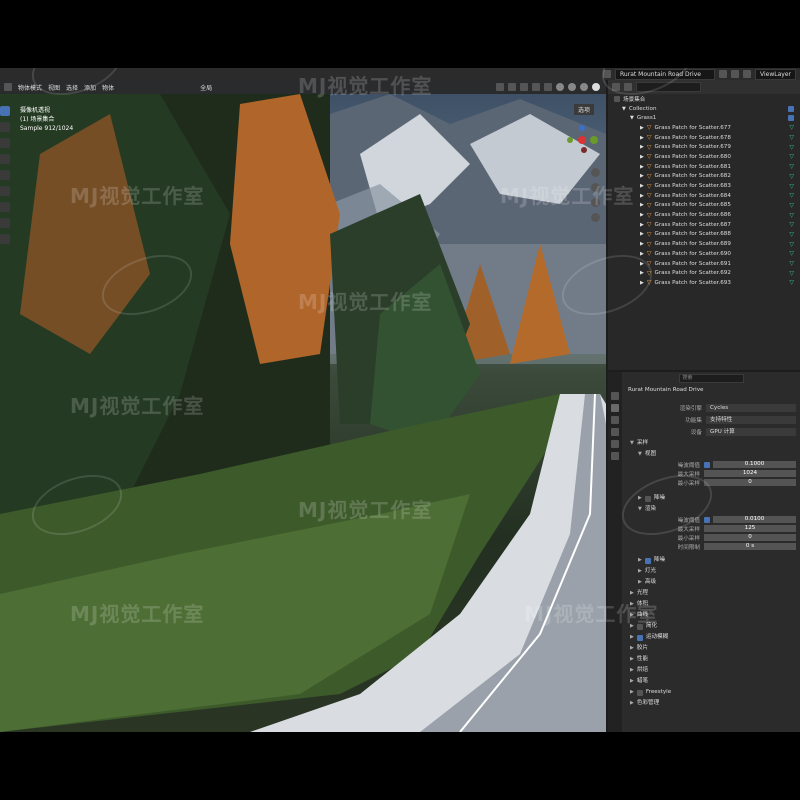 This screenshot has width=800, height=800. Describe the element at coordinates (548, 87) in the screenshot. I see `overlay-icon` at that location.